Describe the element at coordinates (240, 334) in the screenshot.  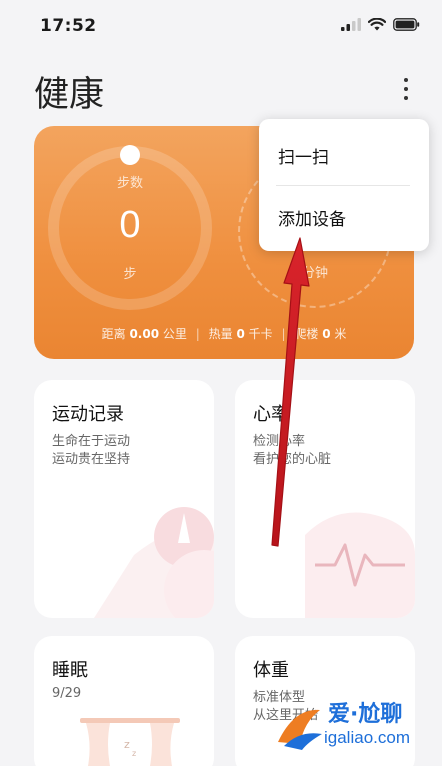
I see `calories-value: 0` at that location.